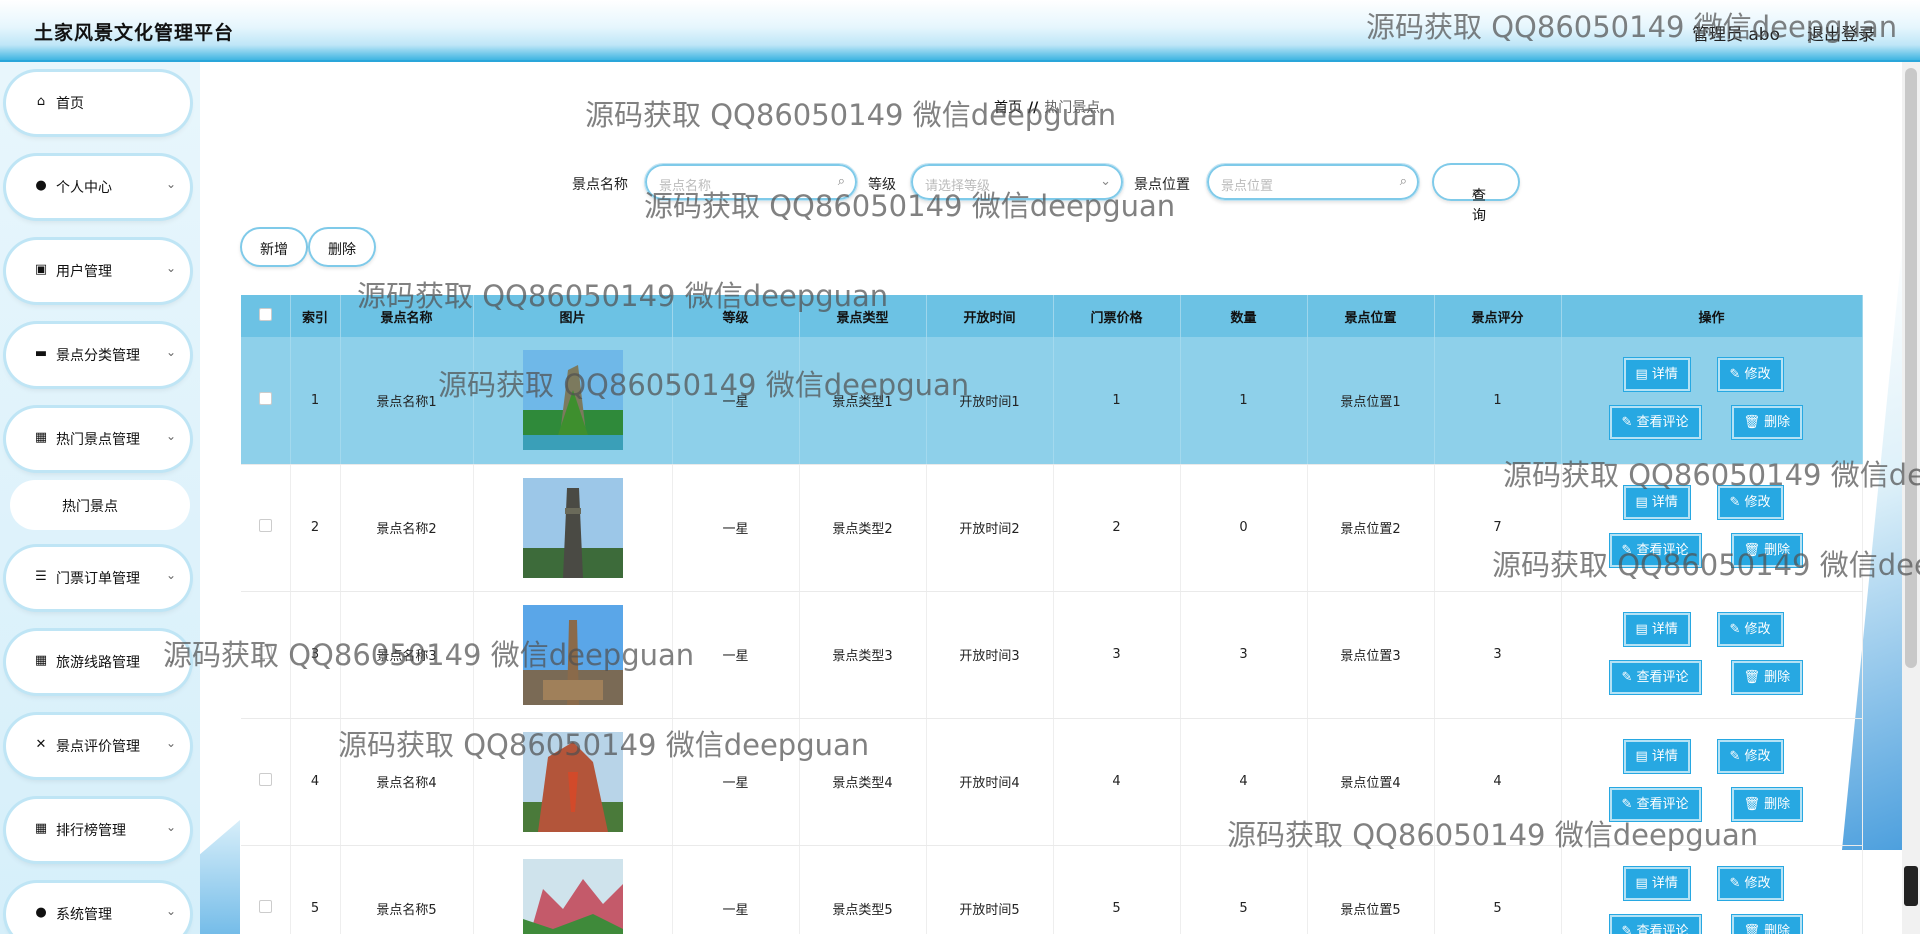  Describe the element at coordinates (990, 889) in the screenshot. I see `cell-open-time: 开放时间5` at that location.